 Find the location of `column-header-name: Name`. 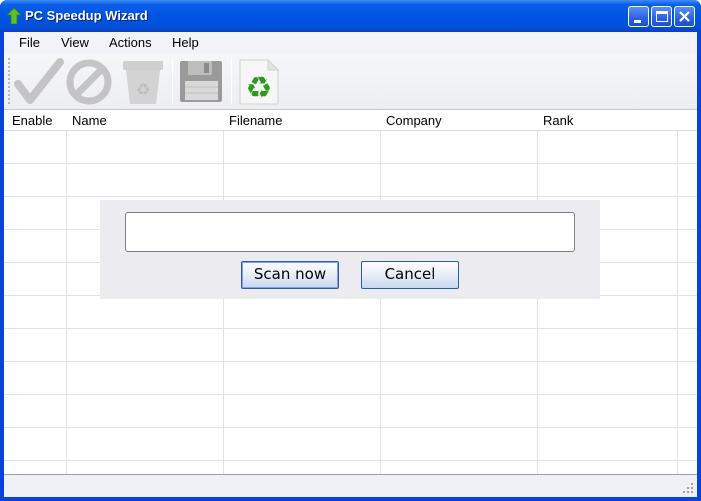

column-header-name: Name is located at coordinates (89, 120).